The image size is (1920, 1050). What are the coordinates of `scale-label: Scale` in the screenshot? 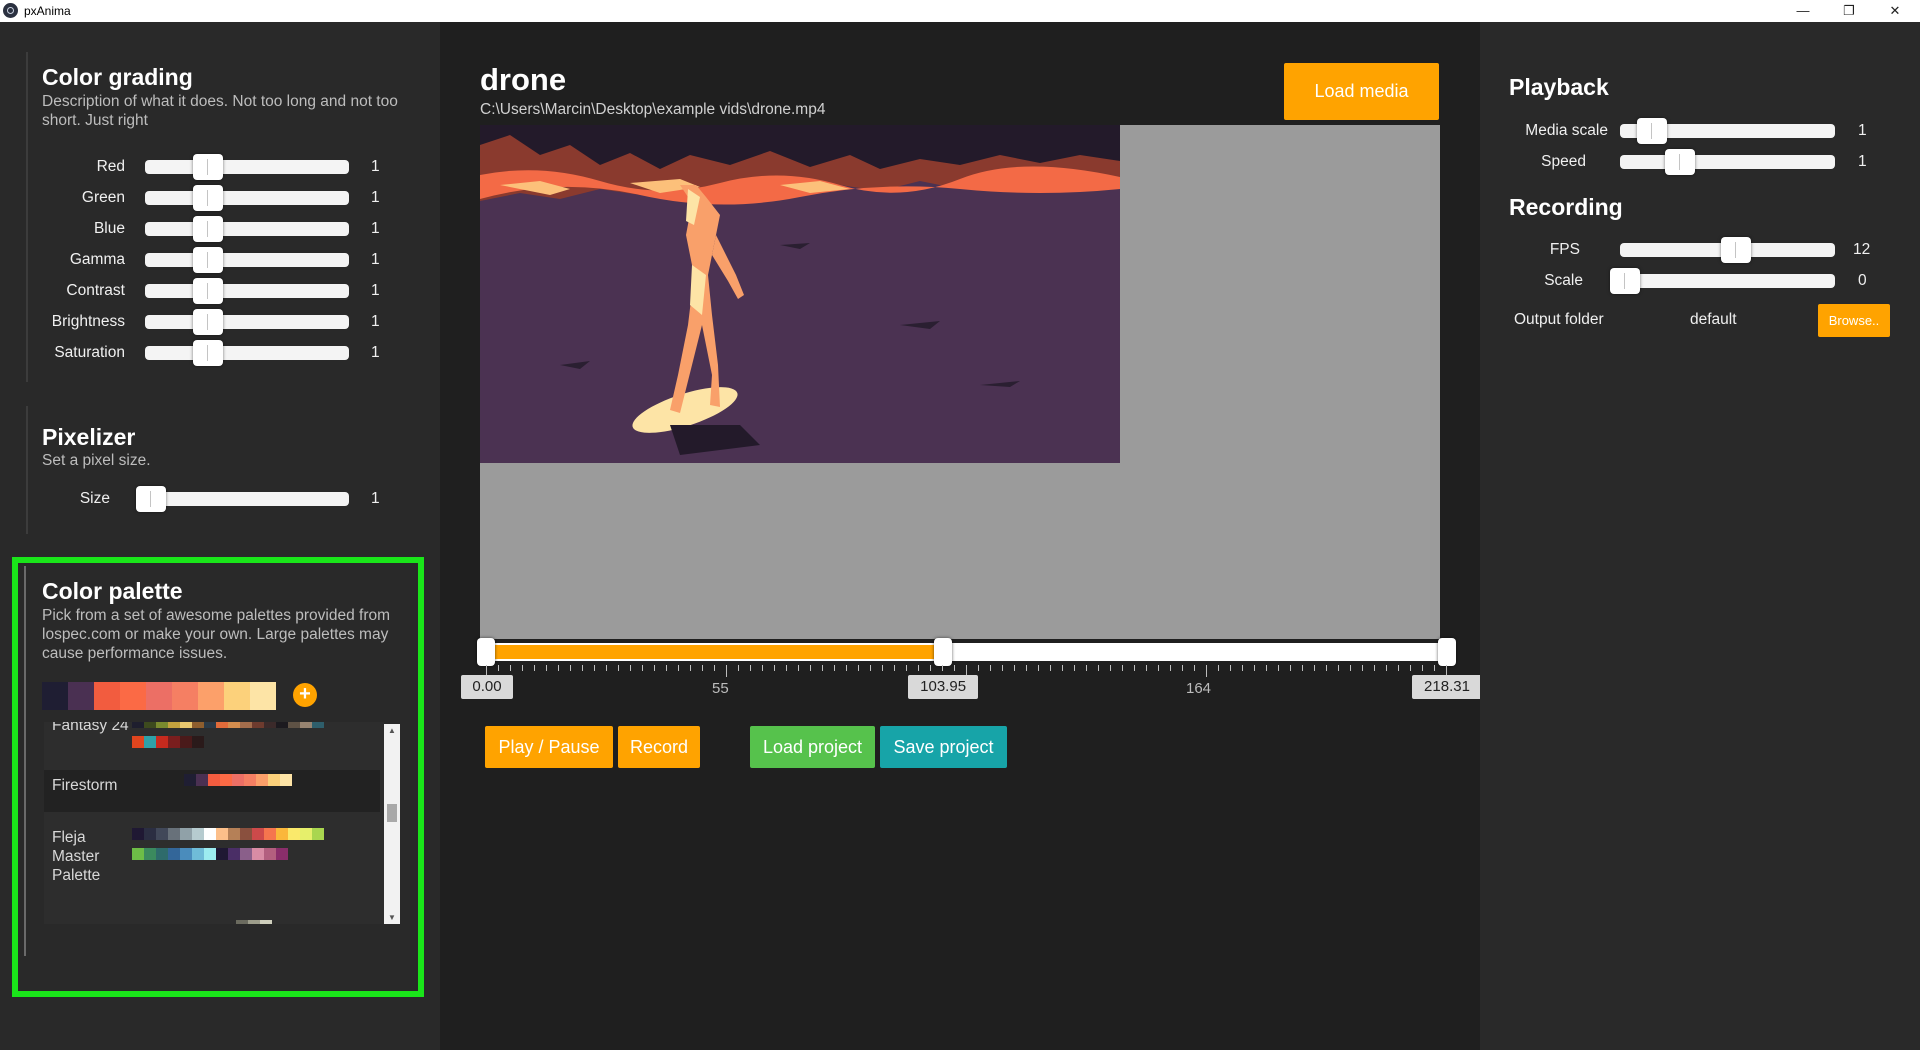 It's located at (1563, 280).